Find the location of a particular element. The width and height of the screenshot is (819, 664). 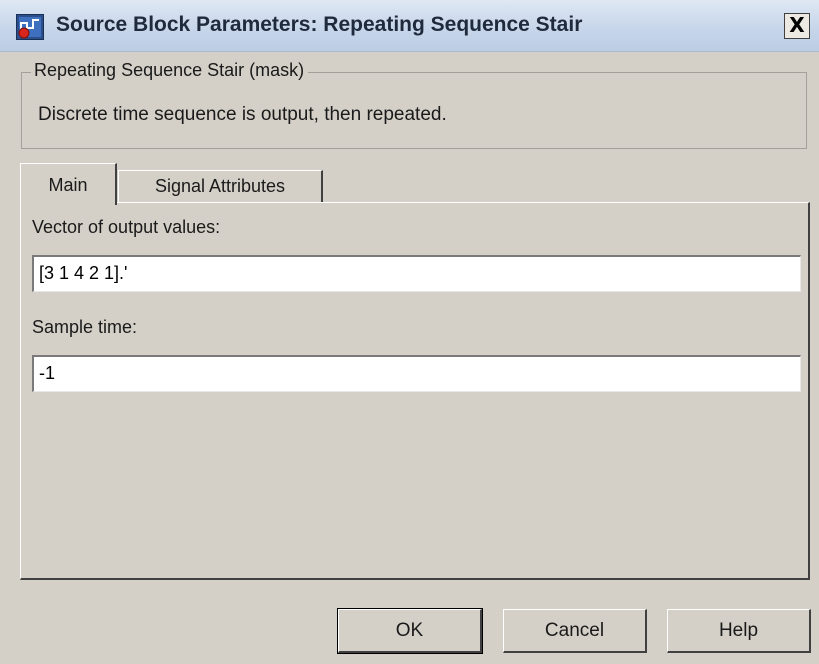

simulink-block-icon is located at coordinates (30, 27).